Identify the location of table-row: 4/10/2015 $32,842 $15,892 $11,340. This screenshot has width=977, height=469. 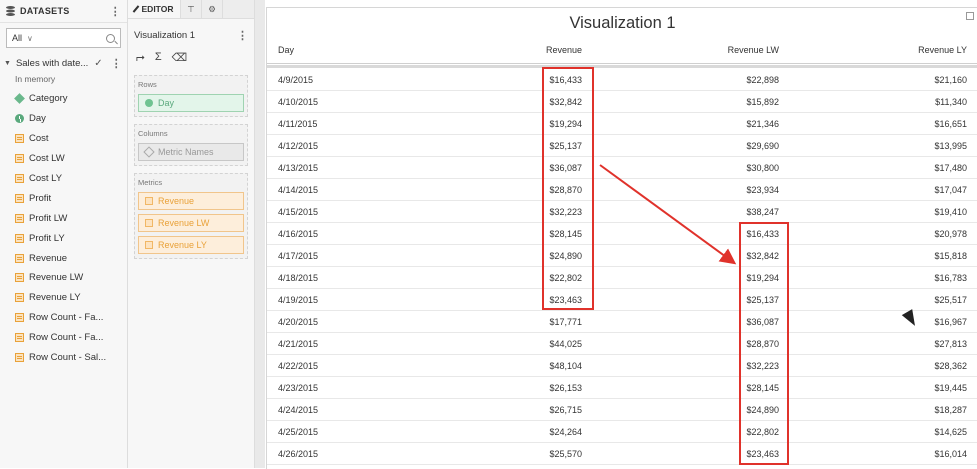
(622, 102).